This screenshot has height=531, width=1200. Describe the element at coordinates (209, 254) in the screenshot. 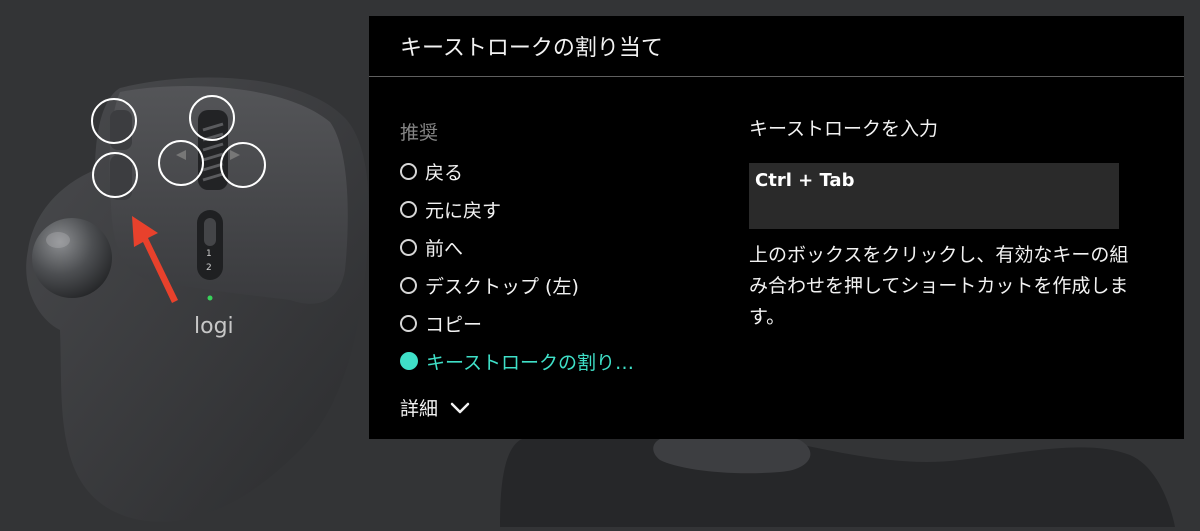

I see `mode-label-1: 1` at that location.